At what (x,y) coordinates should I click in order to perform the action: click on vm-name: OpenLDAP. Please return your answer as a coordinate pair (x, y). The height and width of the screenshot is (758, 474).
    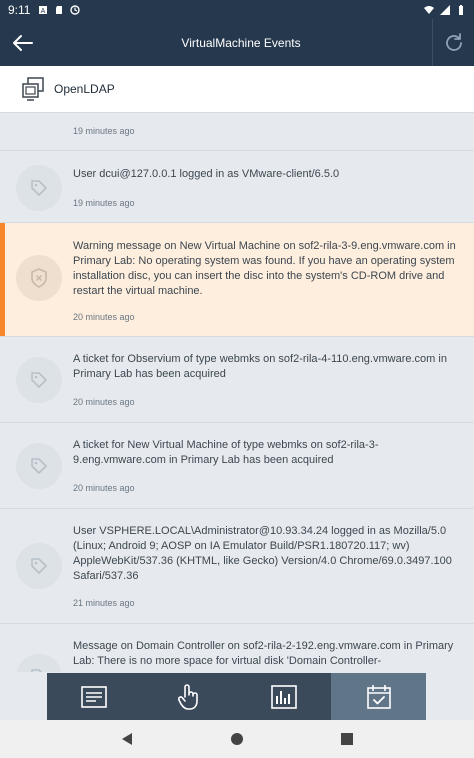
    Looking at the image, I should click on (84, 89).